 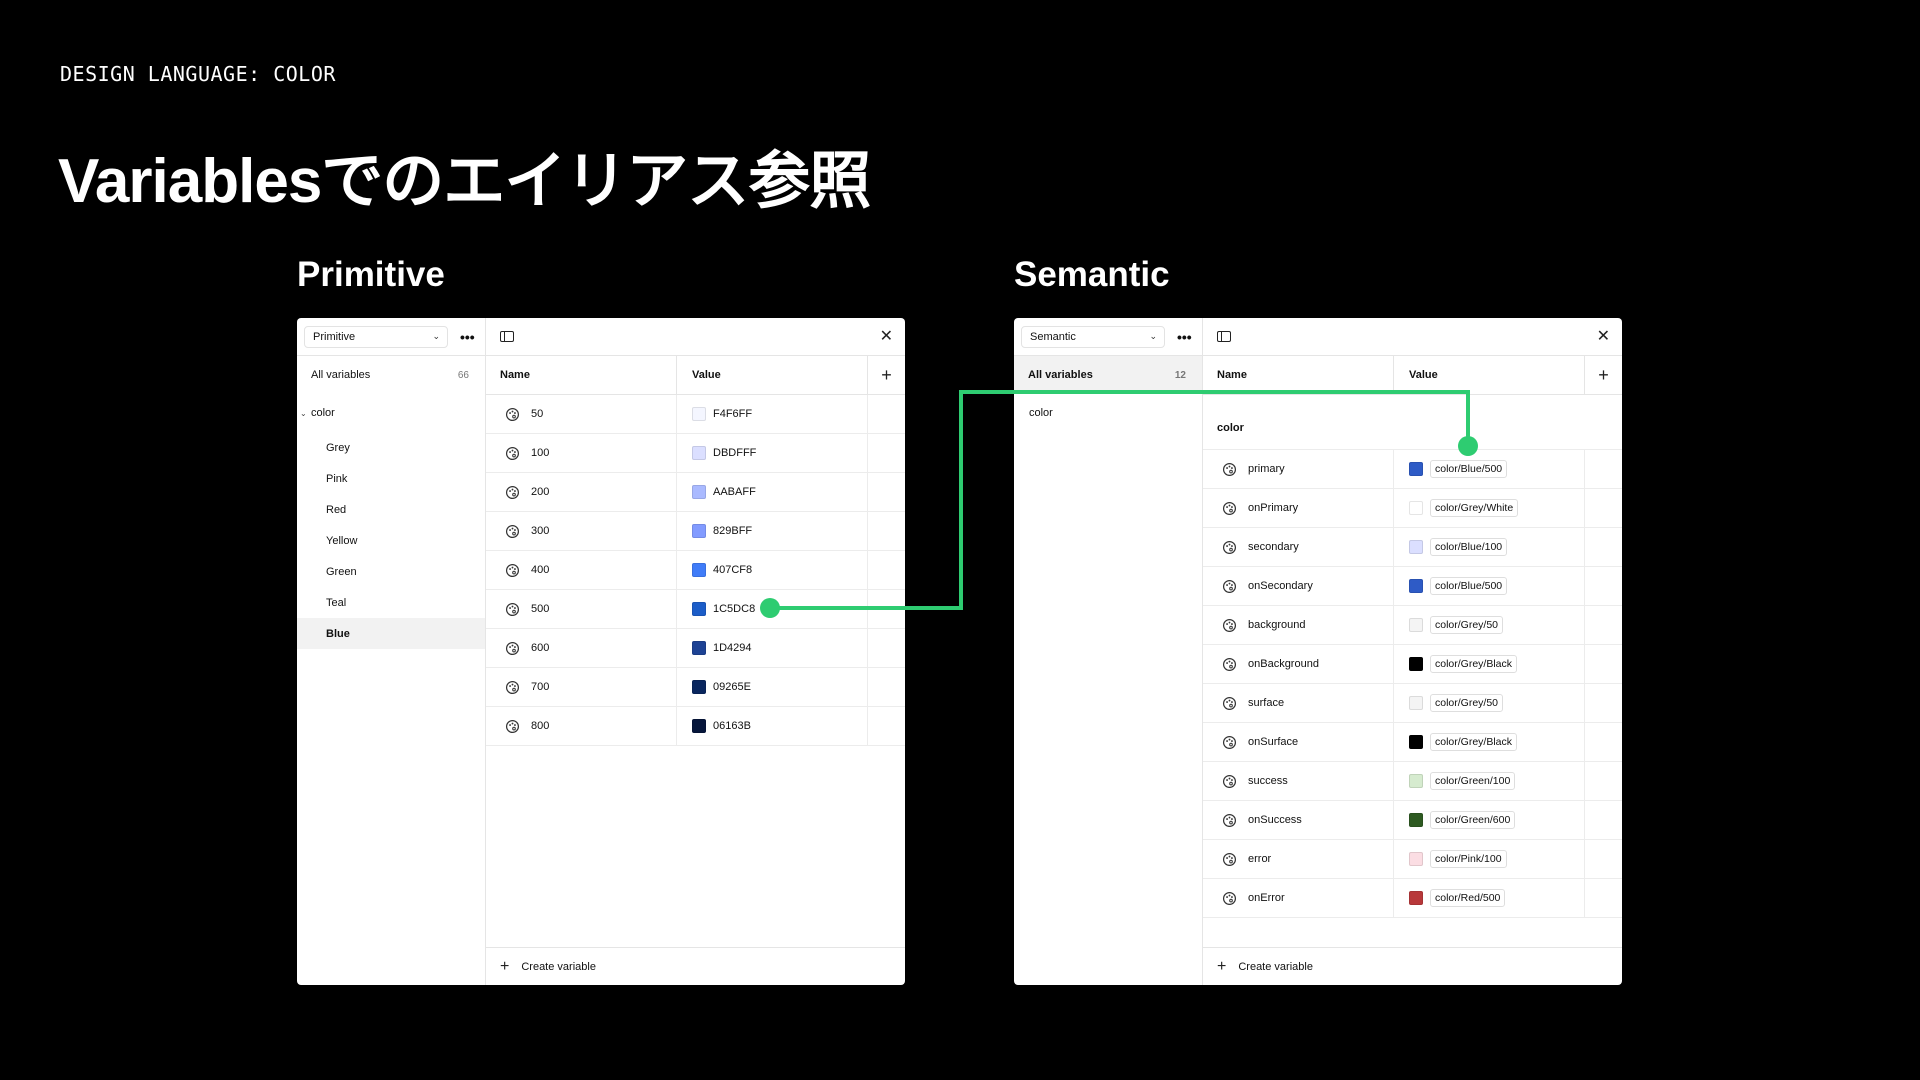 I want to click on sidebar-item-pink: Pink, so click(x=391, y=478).